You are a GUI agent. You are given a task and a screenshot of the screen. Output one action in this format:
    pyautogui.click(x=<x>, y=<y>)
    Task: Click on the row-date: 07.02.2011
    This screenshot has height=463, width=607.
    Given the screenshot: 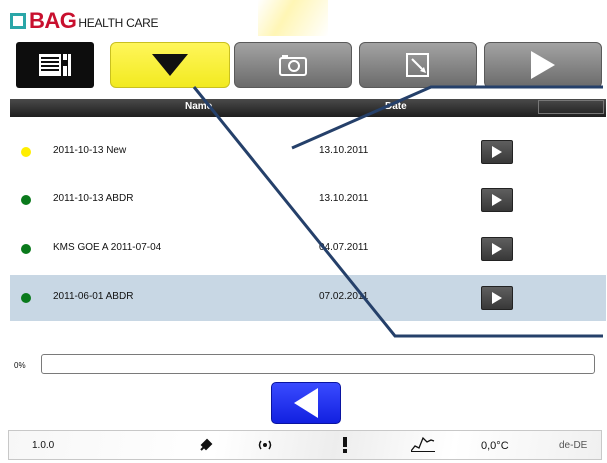 What is the action you would take?
    pyautogui.click(x=344, y=296)
    